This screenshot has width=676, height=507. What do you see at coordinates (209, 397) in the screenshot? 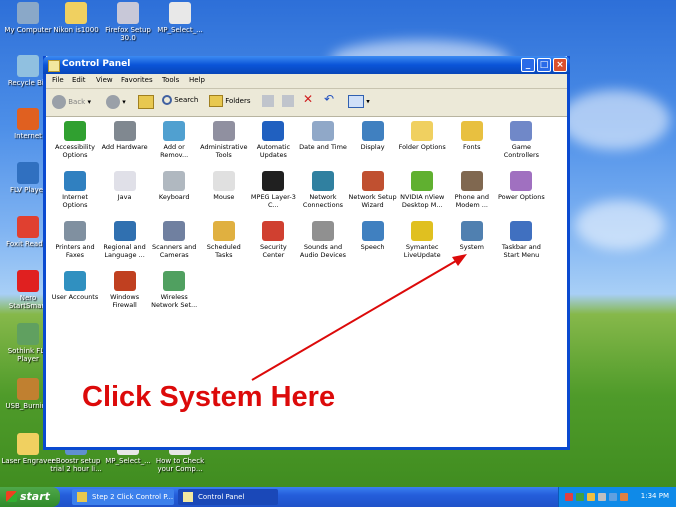
I see `instruction-text: Click System Here` at bounding box center [209, 397].